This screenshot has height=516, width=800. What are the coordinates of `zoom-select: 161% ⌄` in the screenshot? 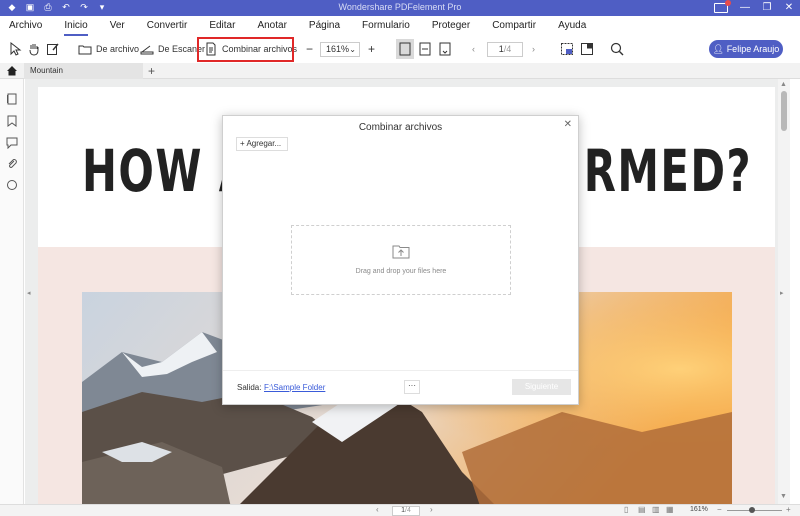 It's located at (340, 49).